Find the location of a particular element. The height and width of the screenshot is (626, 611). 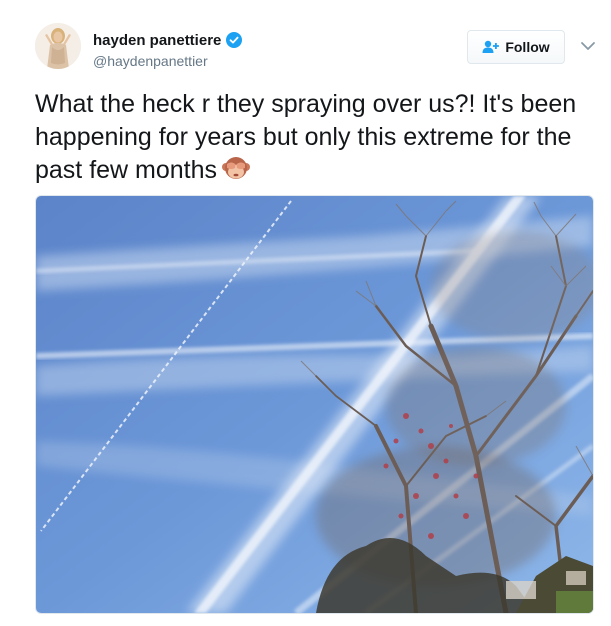

follow-button-label: Follow is located at coordinates (527, 47).